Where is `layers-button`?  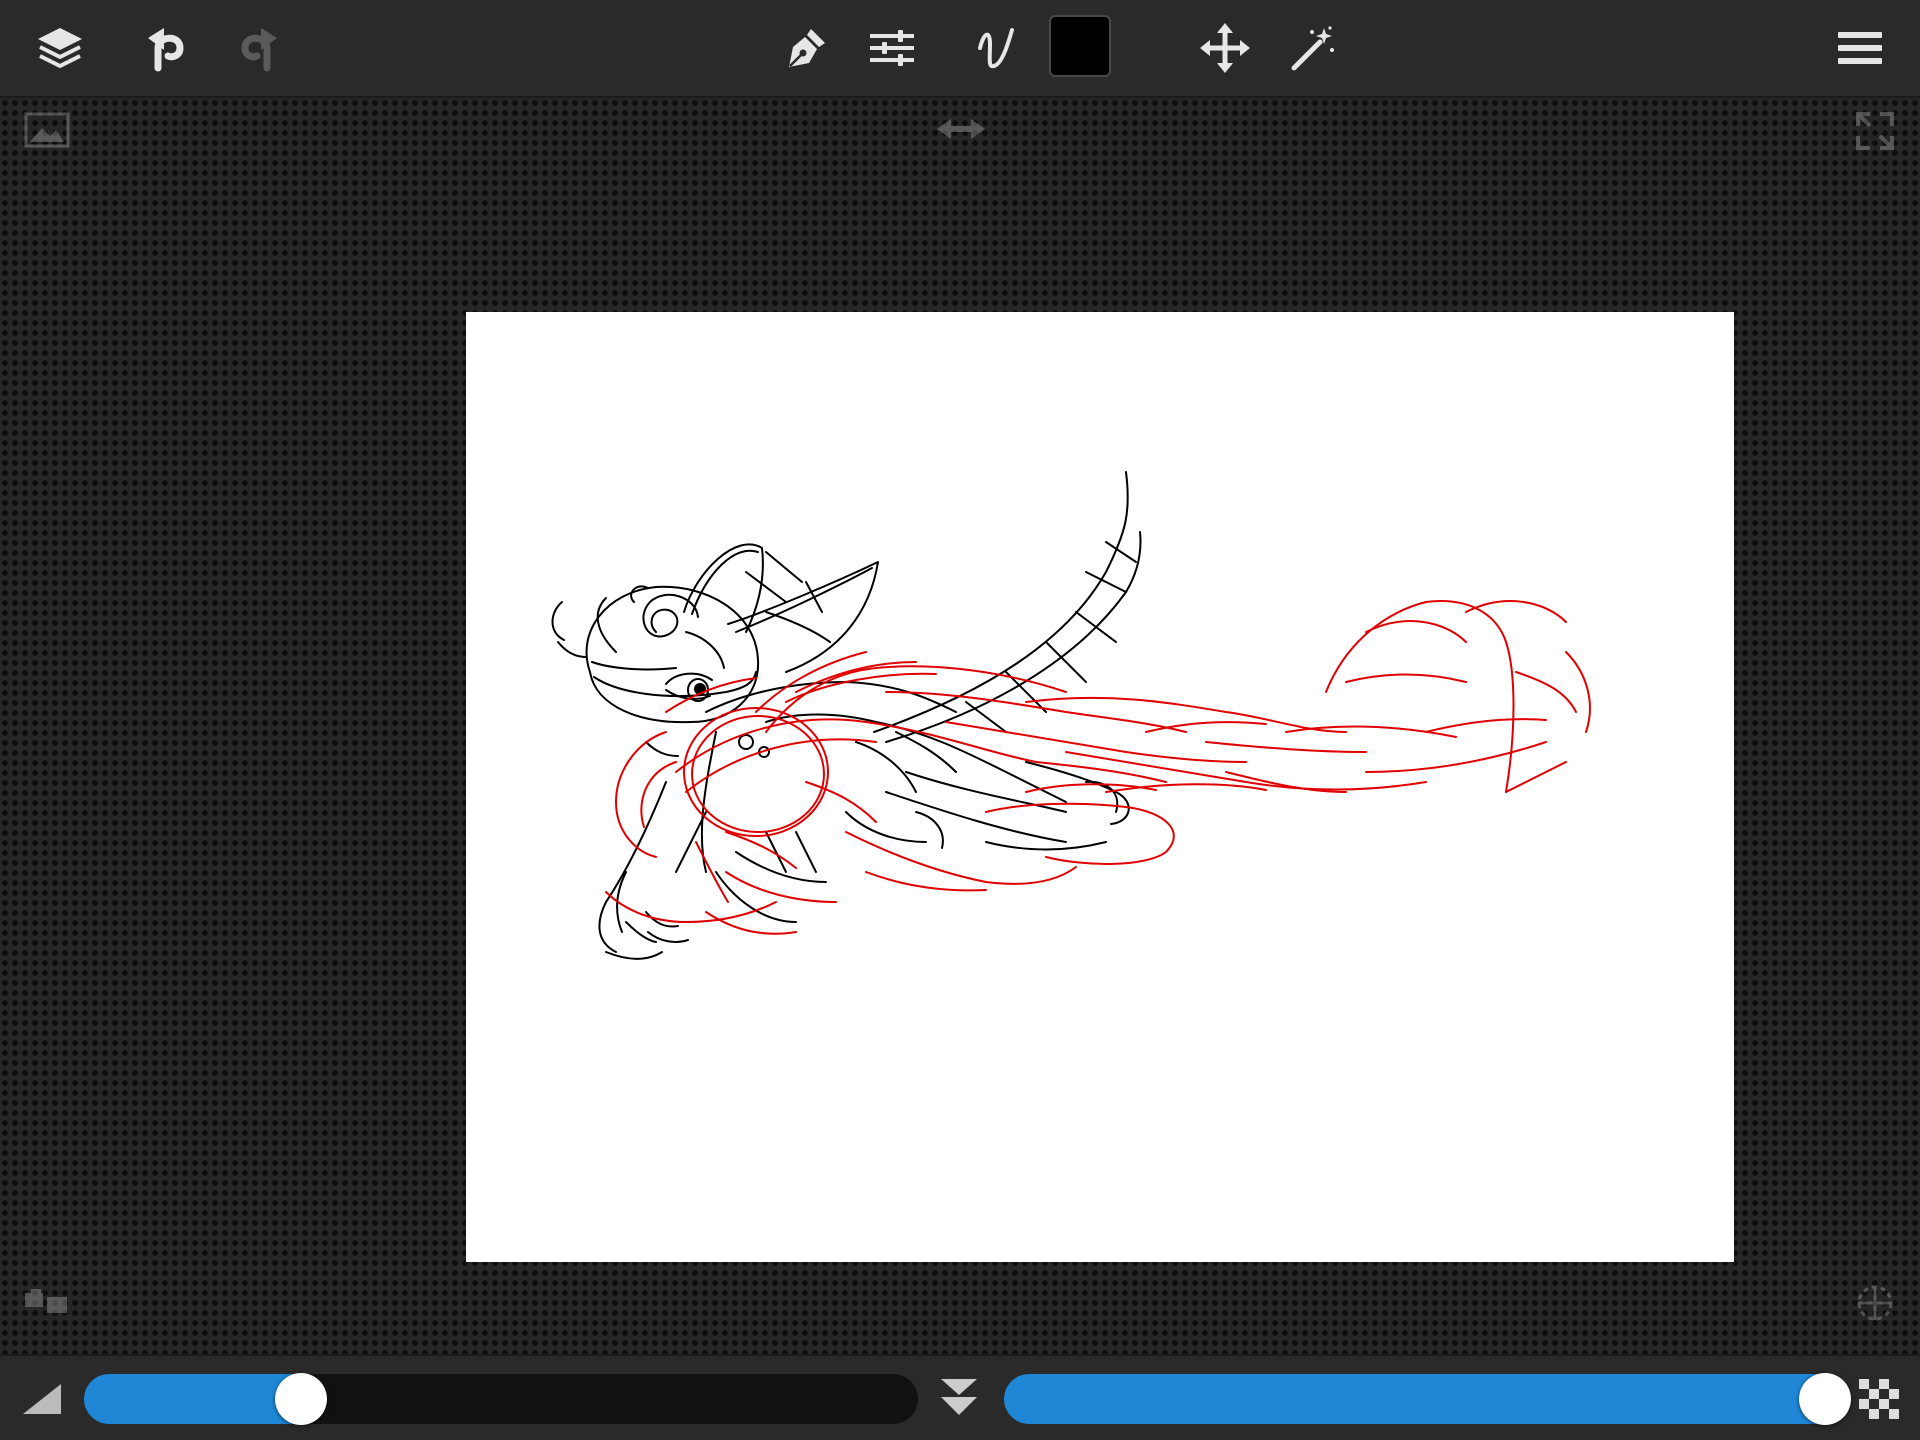
layers-button is located at coordinates (60, 48).